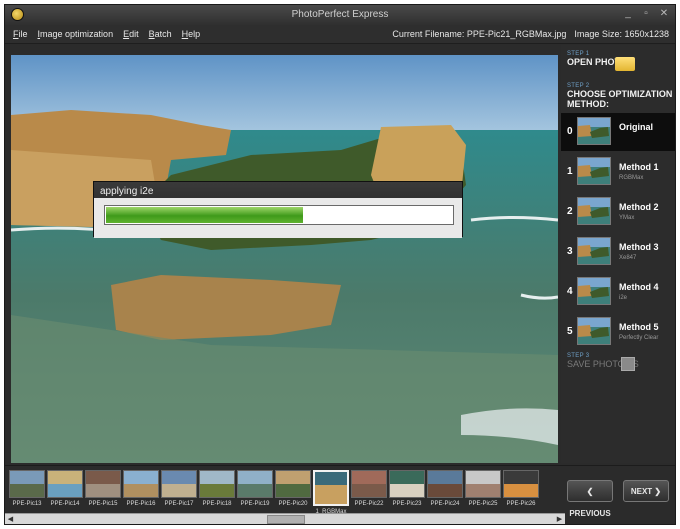 The image size is (680, 529). What do you see at coordinates (559, 519) in the screenshot?
I see `scroll-right-icon: ▶` at bounding box center [559, 519].